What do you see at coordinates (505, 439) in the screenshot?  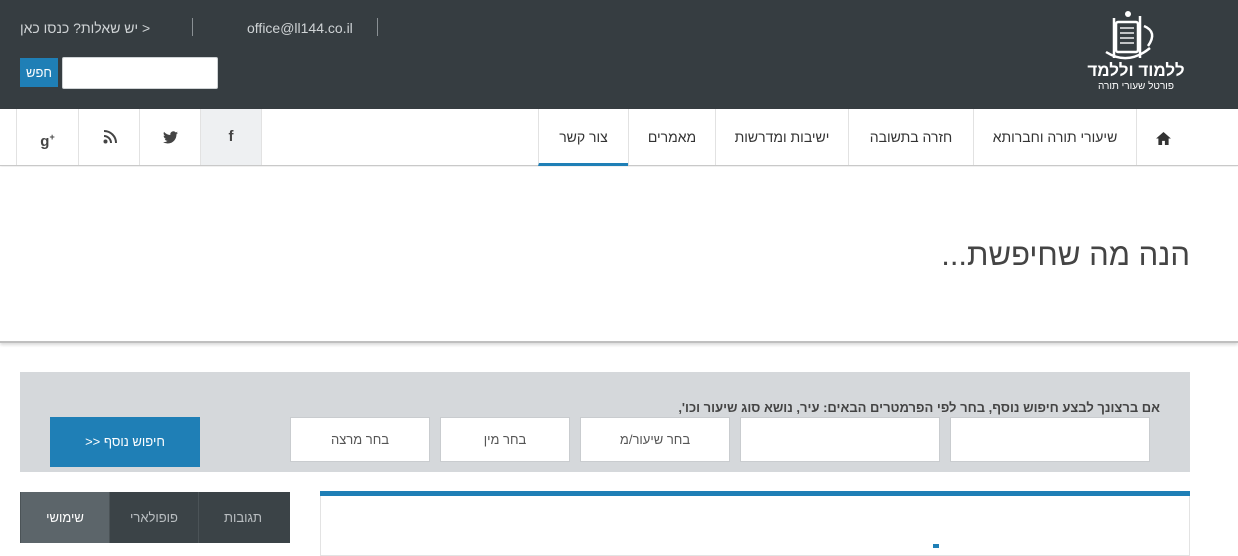 I see `gender-select: בחר מין` at bounding box center [505, 439].